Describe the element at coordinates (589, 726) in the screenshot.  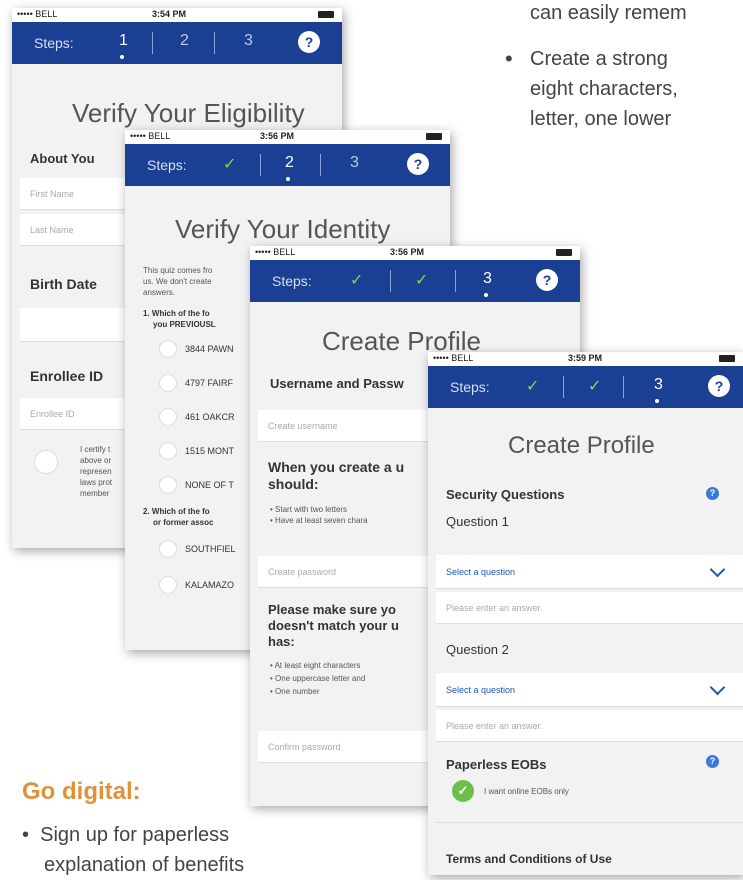
I see `answer-2-input: Please enter an answer.` at that location.